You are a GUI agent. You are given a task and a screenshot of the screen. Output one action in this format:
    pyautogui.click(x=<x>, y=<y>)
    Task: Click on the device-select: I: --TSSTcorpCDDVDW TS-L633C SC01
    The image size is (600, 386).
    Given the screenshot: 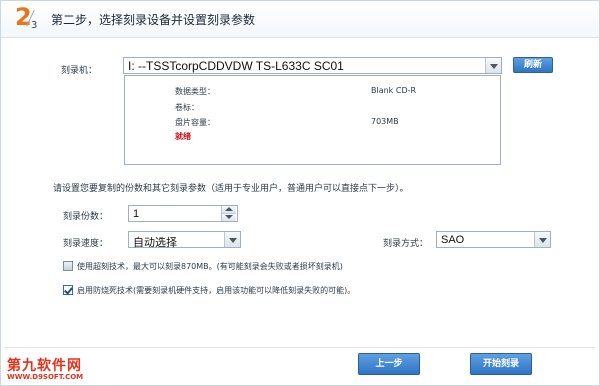 What is the action you would take?
    pyautogui.click(x=312, y=65)
    